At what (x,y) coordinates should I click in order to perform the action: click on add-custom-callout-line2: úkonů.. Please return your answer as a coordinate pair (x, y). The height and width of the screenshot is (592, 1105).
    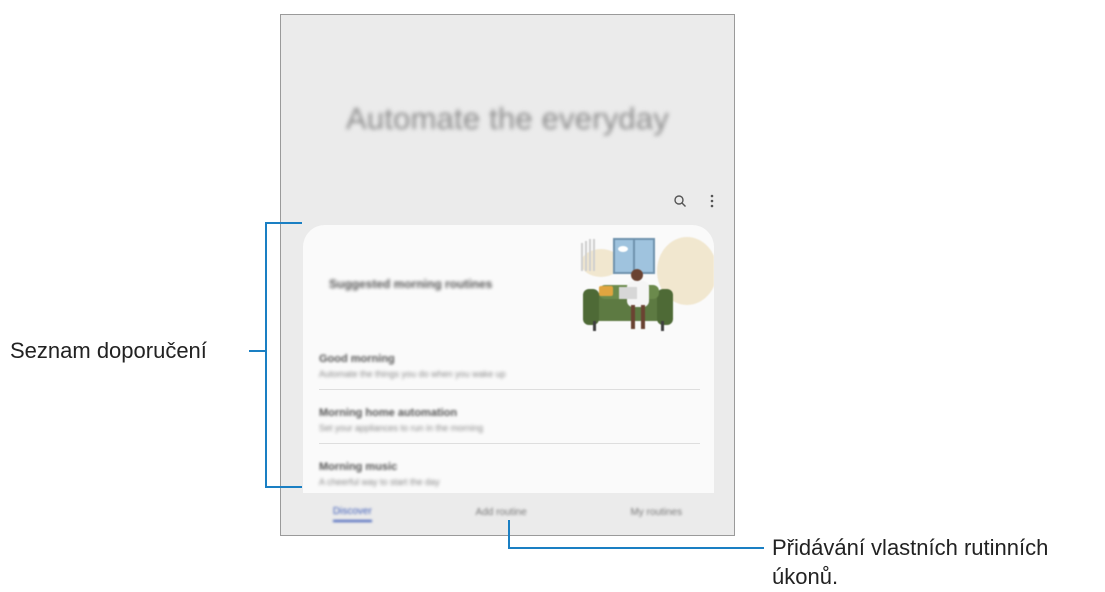
    Looking at the image, I should click on (805, 576).